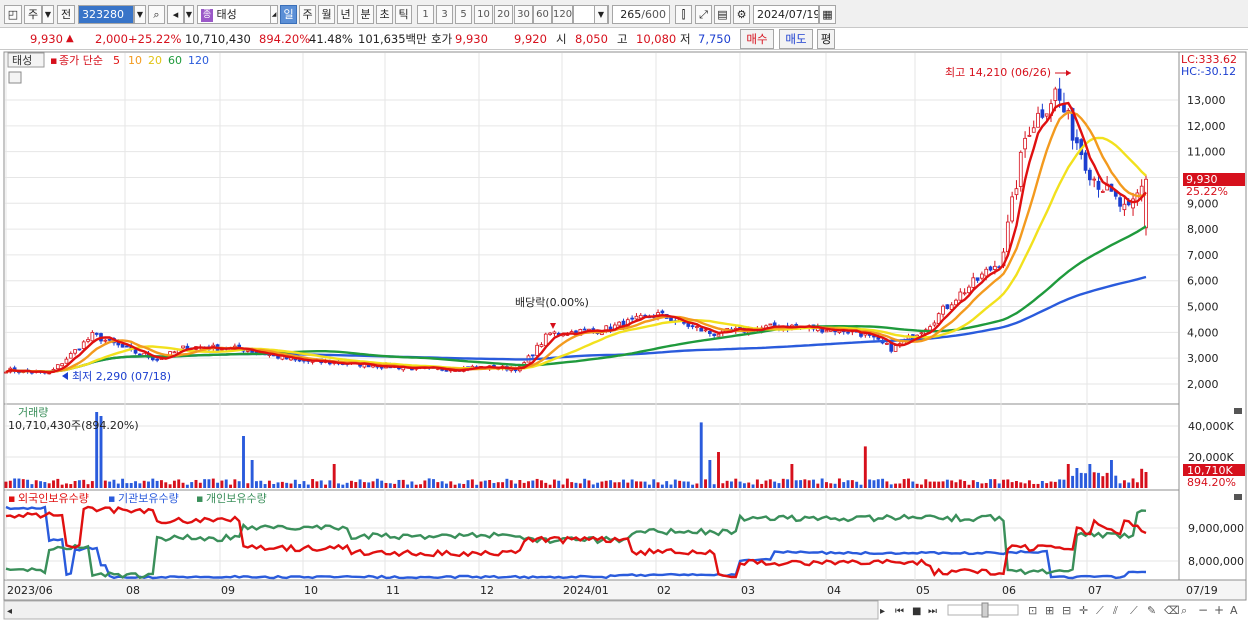  I want to click on market-select: 주, so click(33, 14).